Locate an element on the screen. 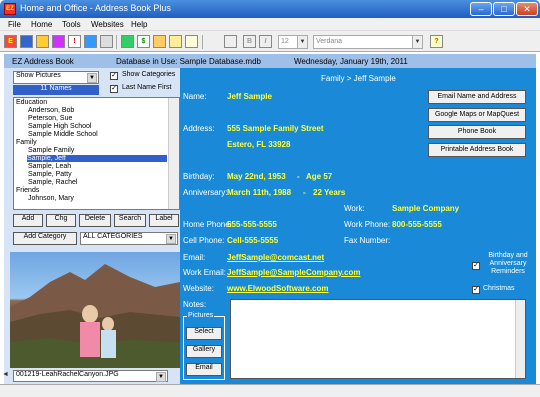 The height and width of the screenshot is (397, 540). anniversary-value: March 11th, 1988 is located at coordinates (259, 192).